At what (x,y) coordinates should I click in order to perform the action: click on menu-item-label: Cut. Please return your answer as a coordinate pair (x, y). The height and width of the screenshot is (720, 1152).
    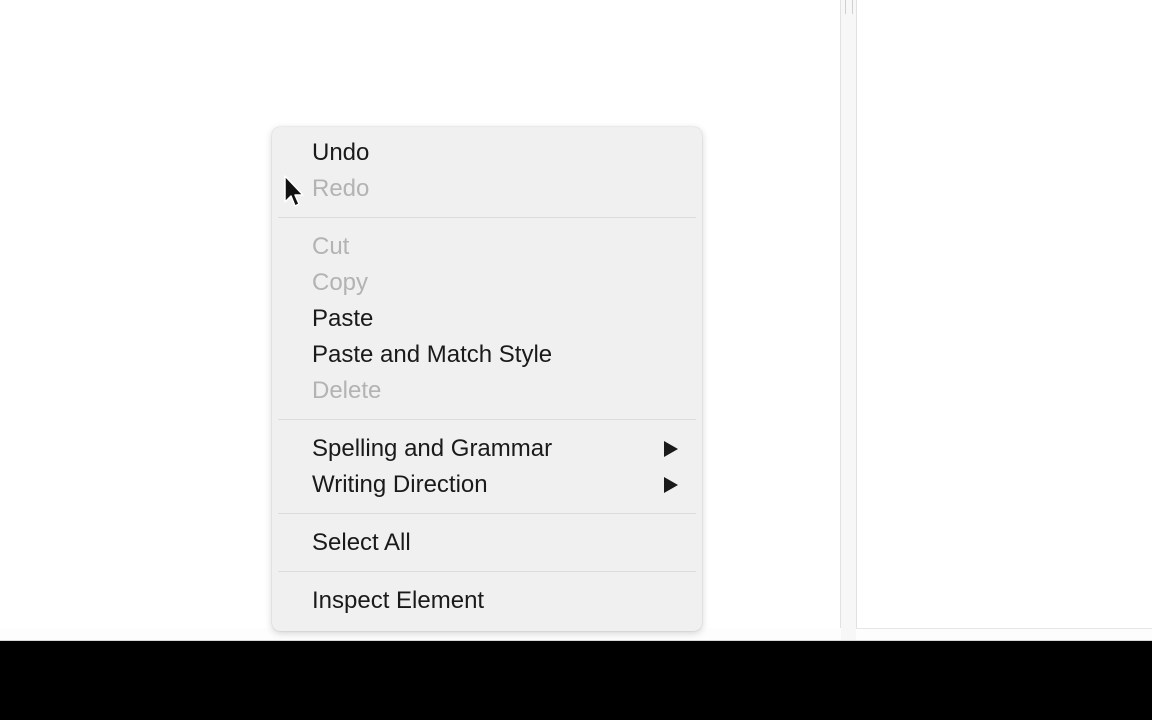
    Looking at the image, I should click on (331, 246).